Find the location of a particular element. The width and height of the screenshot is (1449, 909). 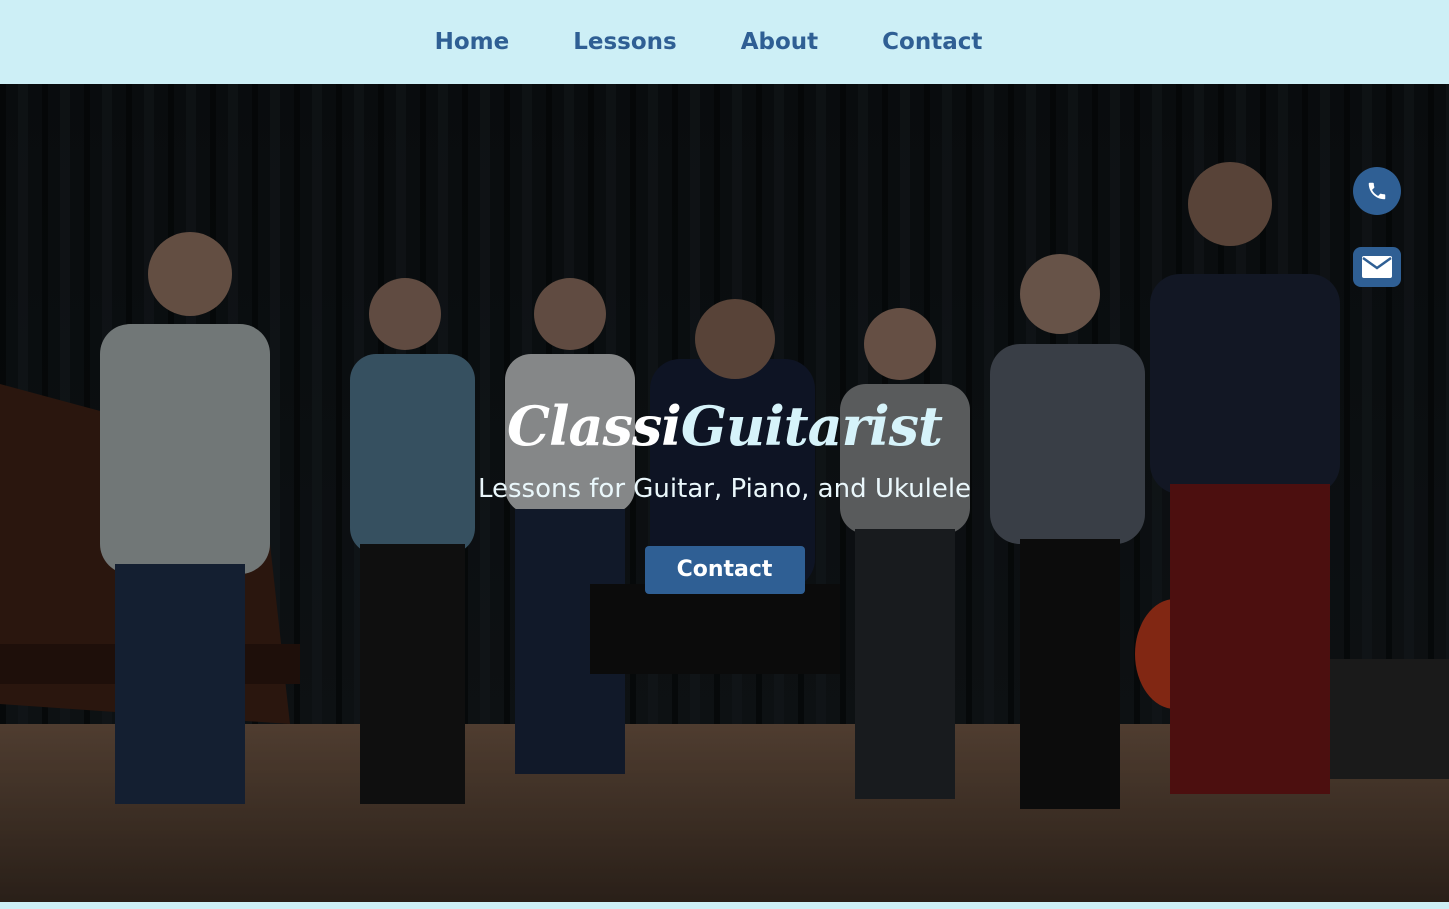

main-navigation: Home Lessons About Contact is located at coordinates (724, 42).